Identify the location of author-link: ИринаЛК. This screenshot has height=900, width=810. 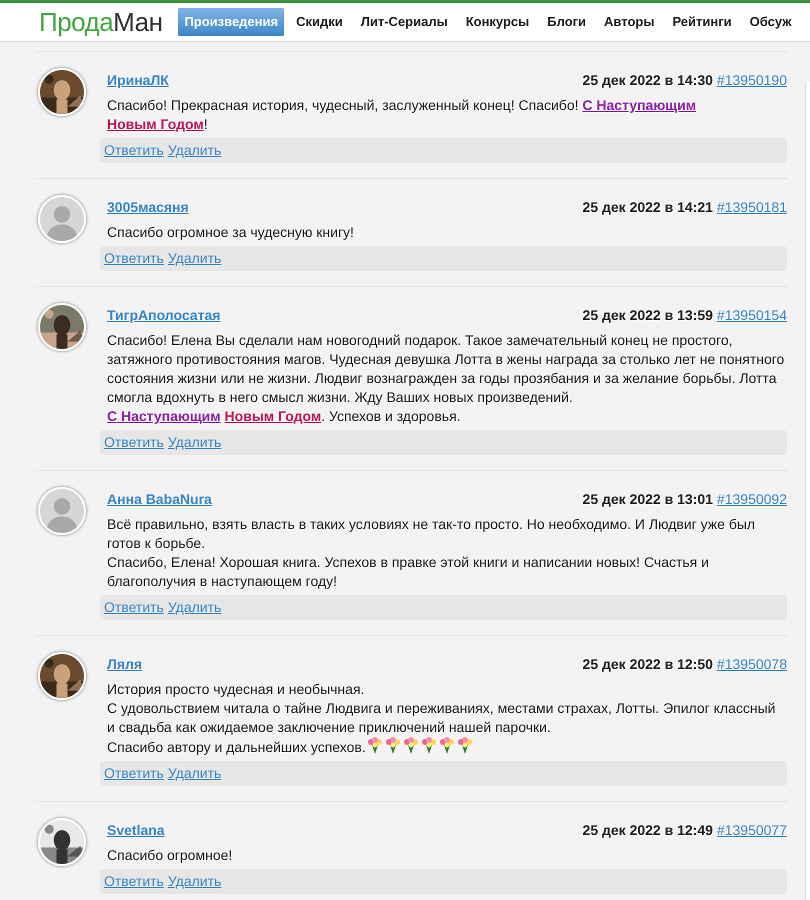
(138, 80).